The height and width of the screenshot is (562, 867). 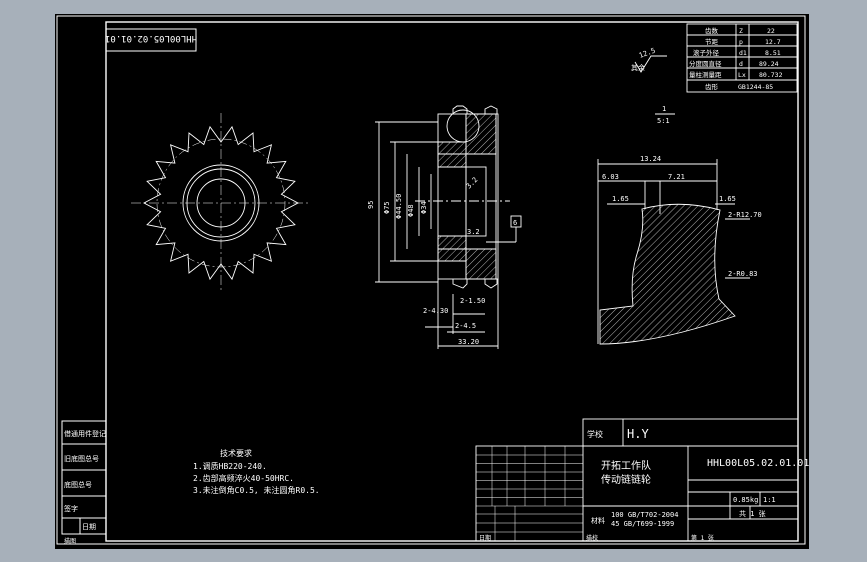 What do you see at coordinates (741, 42) in the screenshot?
I see `param-symbol-1: p` at bounding box center [741, 42].